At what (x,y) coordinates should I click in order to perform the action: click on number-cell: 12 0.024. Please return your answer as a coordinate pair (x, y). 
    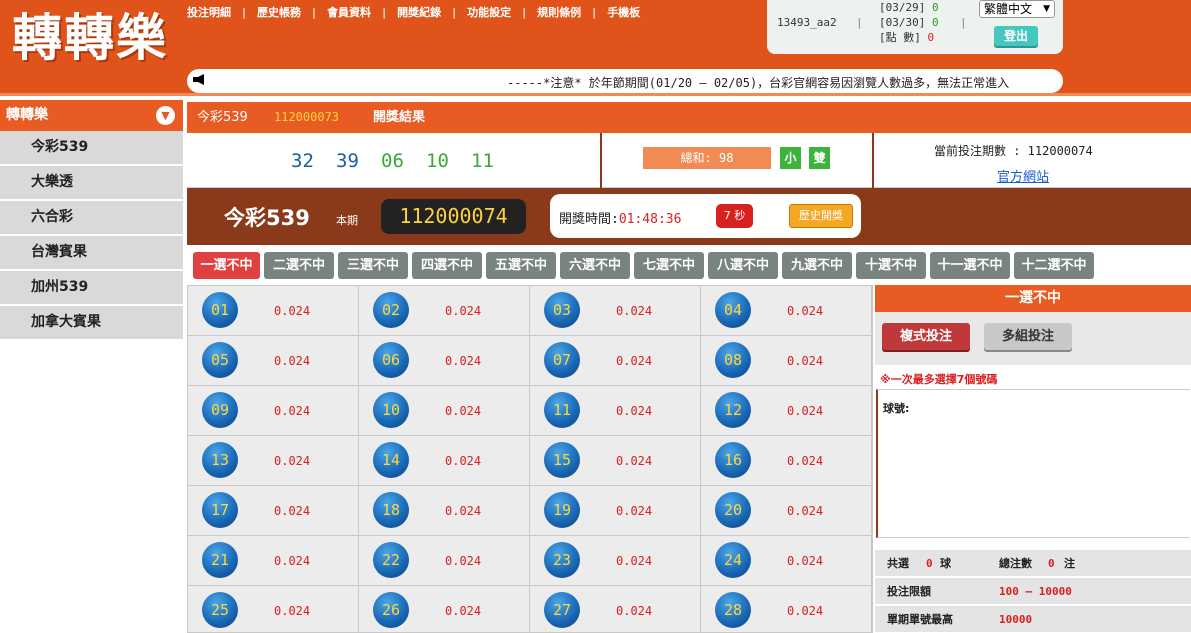
    Looking at the image, I should click on (786, 411).